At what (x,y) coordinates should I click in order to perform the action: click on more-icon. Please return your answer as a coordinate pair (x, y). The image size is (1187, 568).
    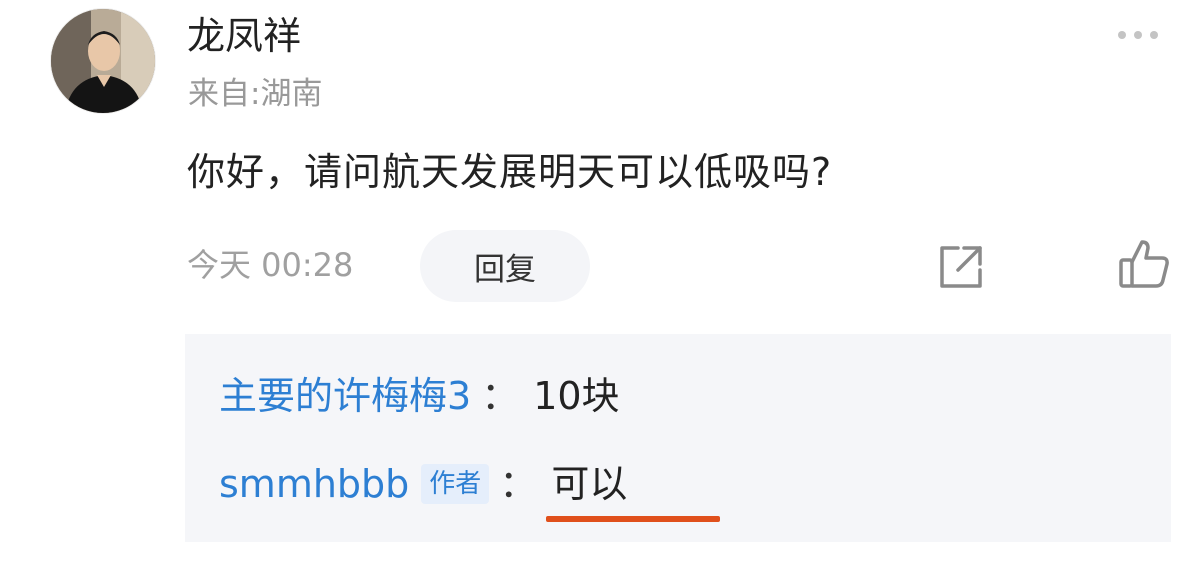
    Looking at the image, I should click on (1146, 35).